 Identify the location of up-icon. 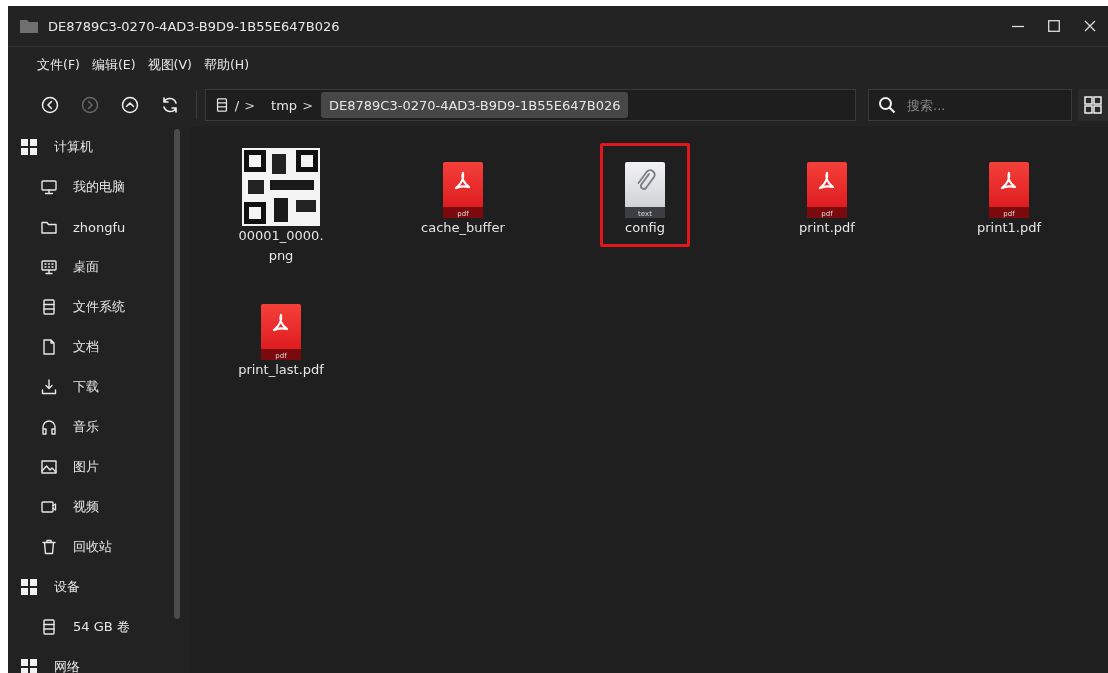
(129, 105).